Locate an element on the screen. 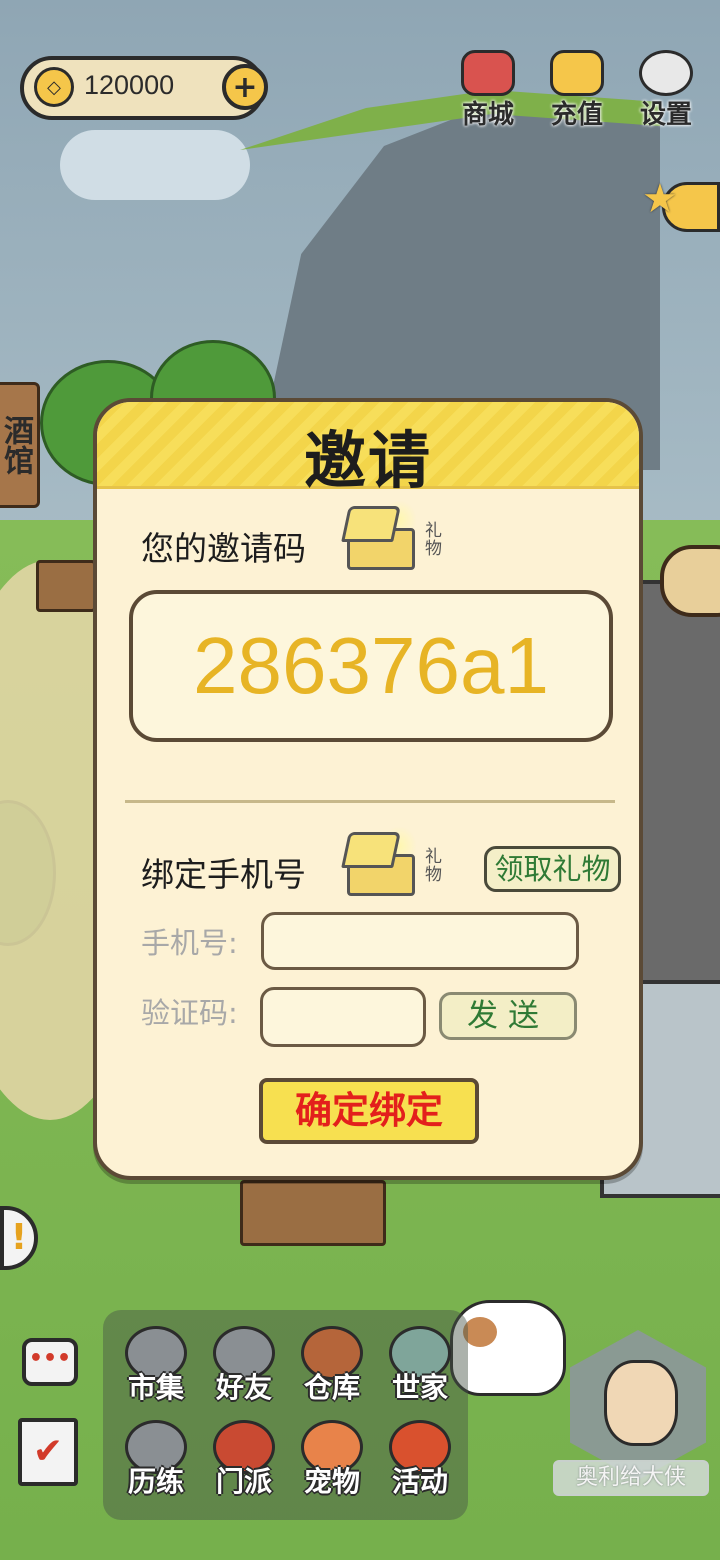 The image size is (720, 1560). event-label: 活动 is located at coordinates (419, 1481).